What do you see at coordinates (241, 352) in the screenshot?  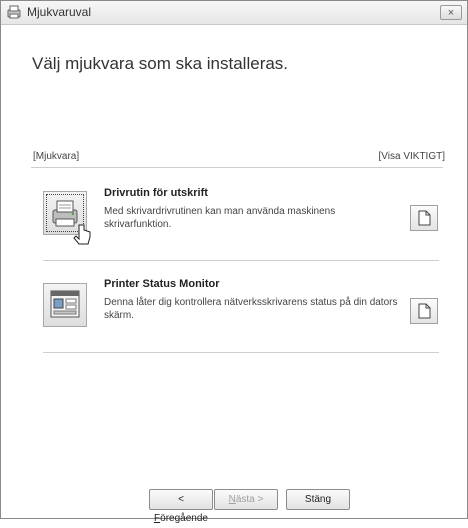 I see `item-divider-bottom` at bounding box center [241, 352].